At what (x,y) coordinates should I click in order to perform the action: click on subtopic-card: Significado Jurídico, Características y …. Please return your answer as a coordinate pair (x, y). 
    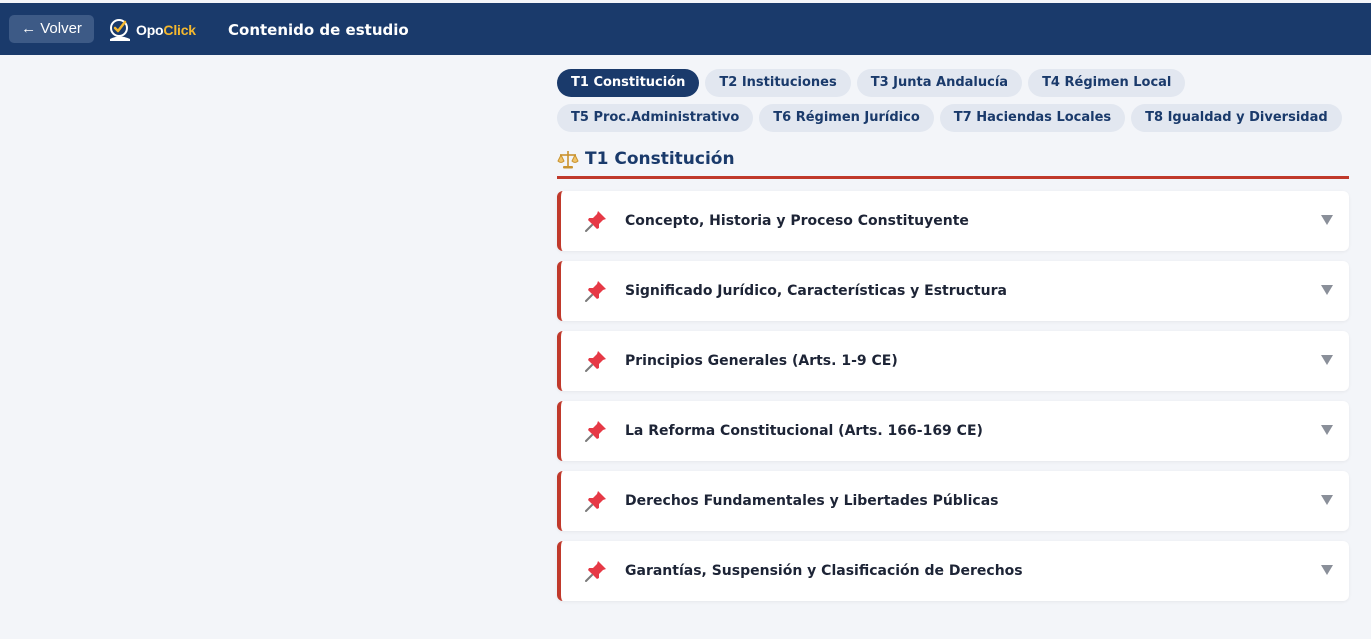
    Looking at the image, I should click on (953, 291).